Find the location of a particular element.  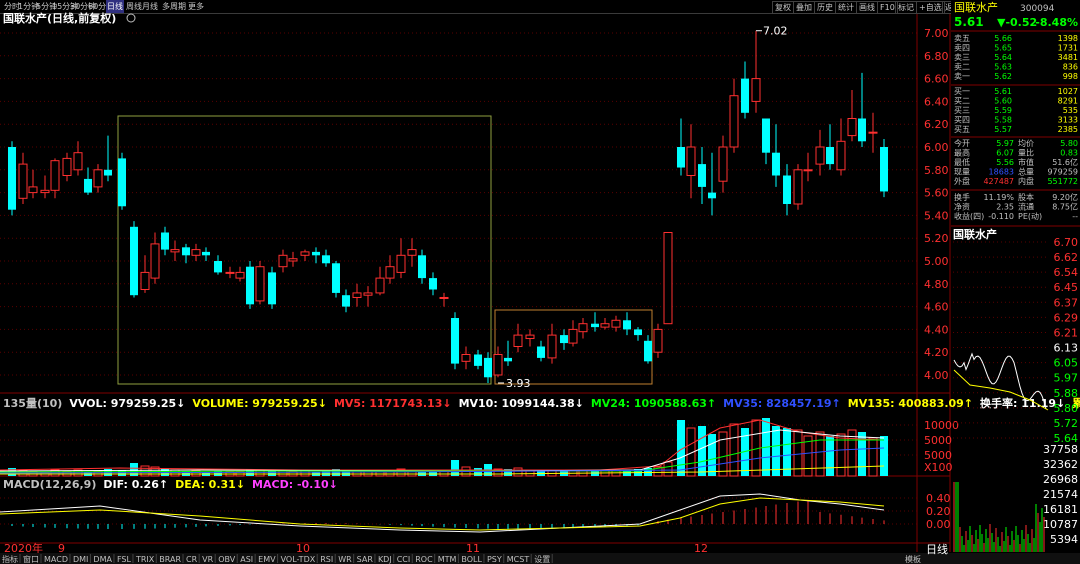

indicator-tab-7: BRAR is located at coordinates (170, 559).